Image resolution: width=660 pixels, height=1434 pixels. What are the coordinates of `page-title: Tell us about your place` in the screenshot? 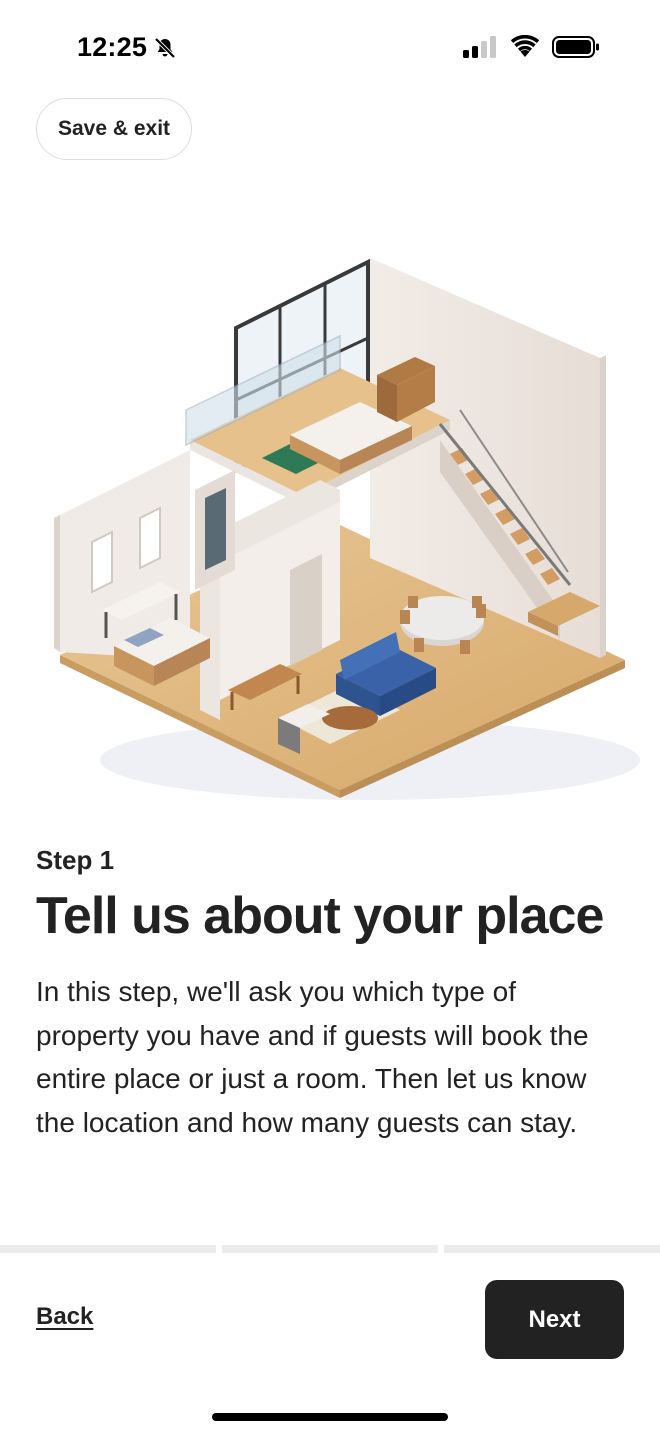 It's located at (320, 916).